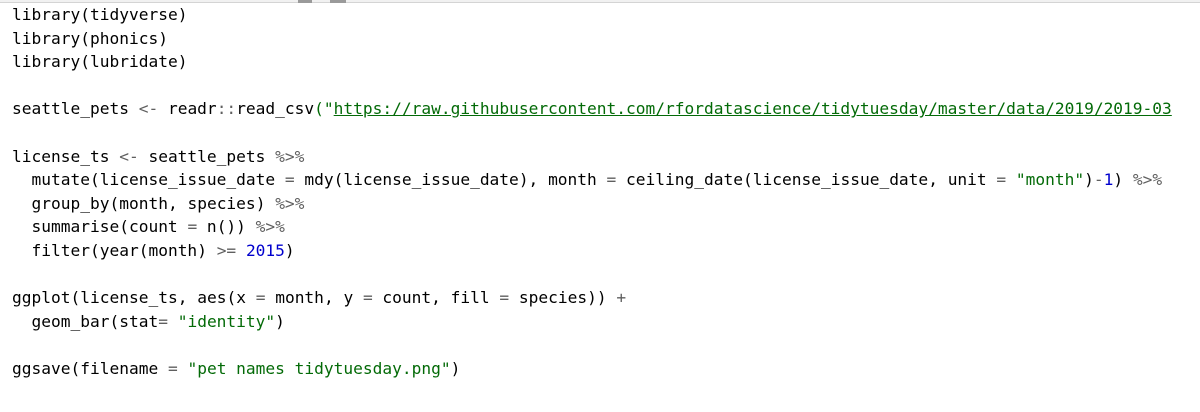 The height and width of the screenshot is (412, 1200). I want to click on string-token: "identity", so click(226, 321).